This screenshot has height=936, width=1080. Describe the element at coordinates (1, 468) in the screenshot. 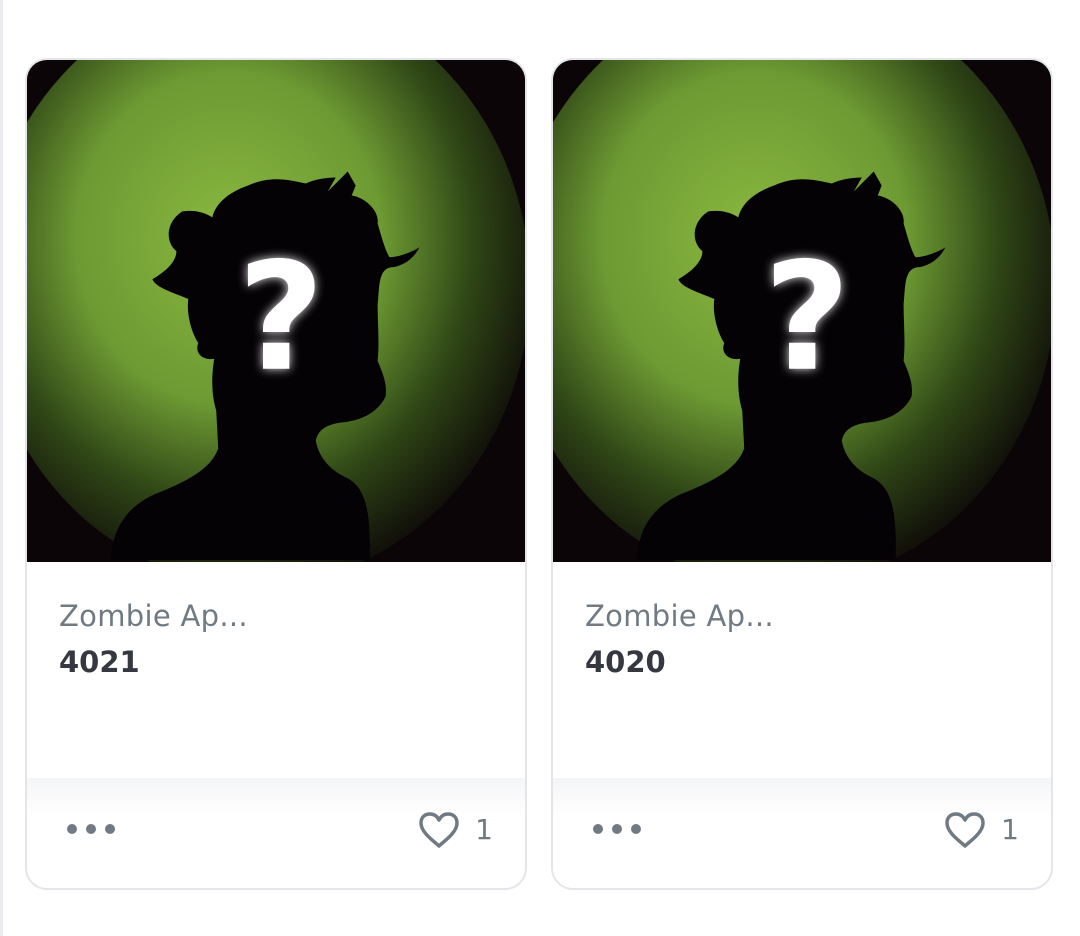

I see `page-edge-divider` at that location.